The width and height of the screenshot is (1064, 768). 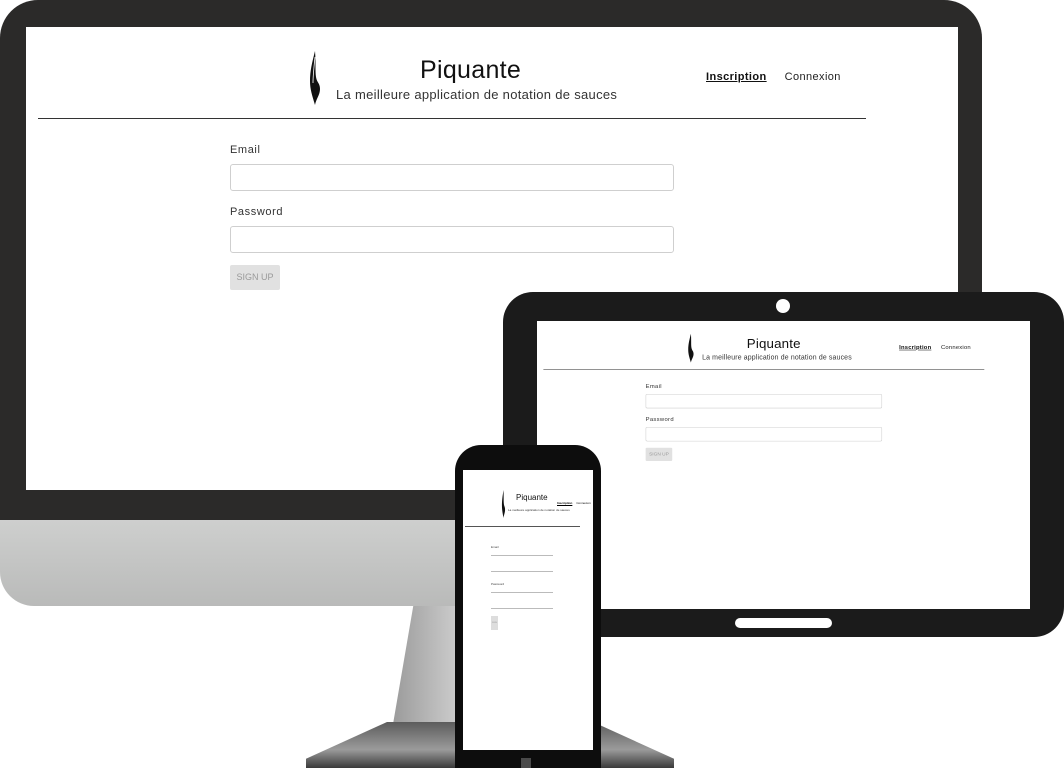 What do you see at coordinates (783, 306) in the screenshot?
I see `tablet-camera` at bounding box center [783, 306].